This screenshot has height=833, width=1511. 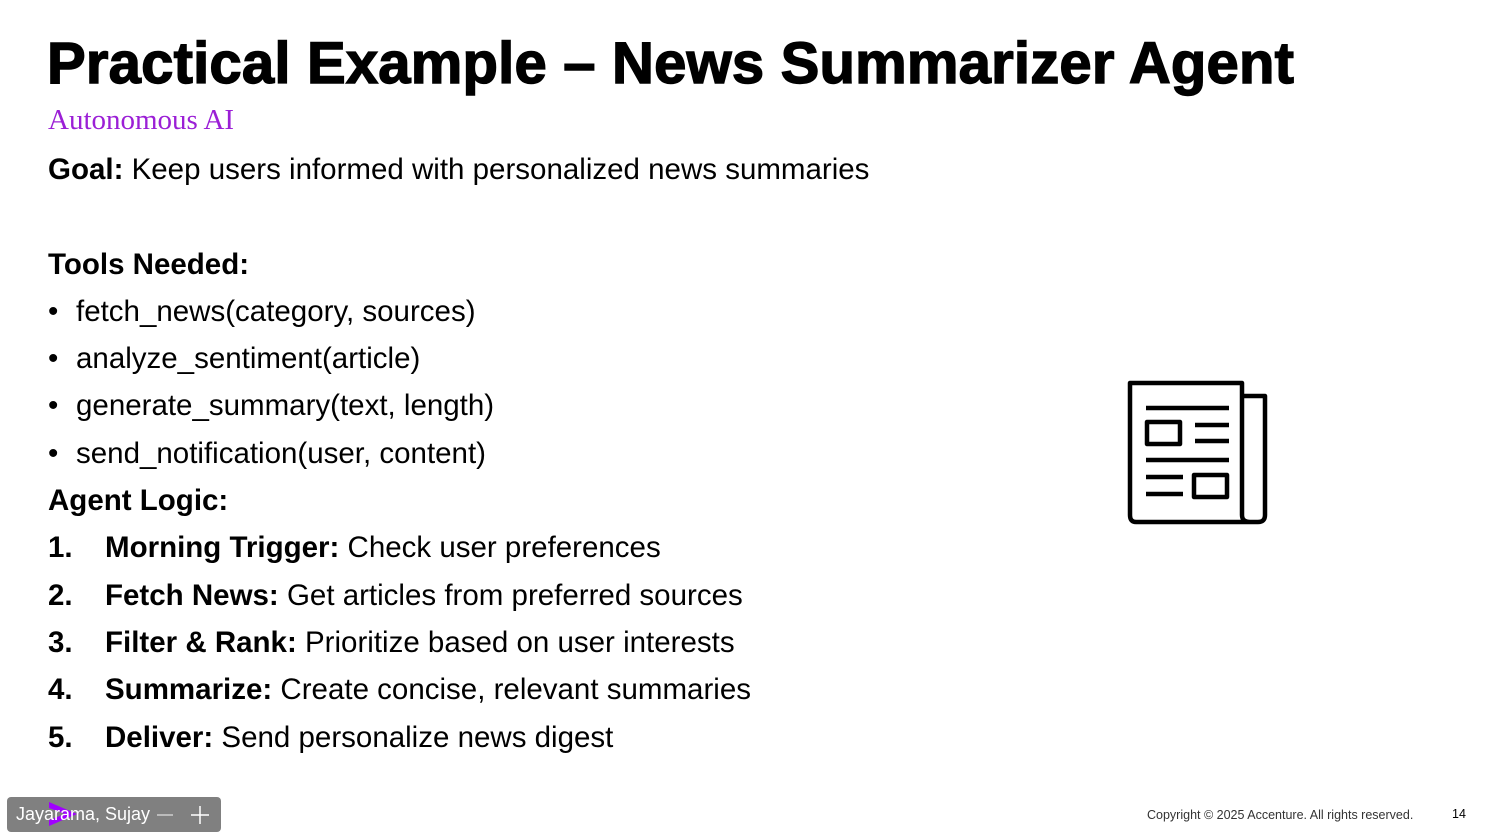 I want to click on goal-label: Goal:, so click(x=86, y=169).